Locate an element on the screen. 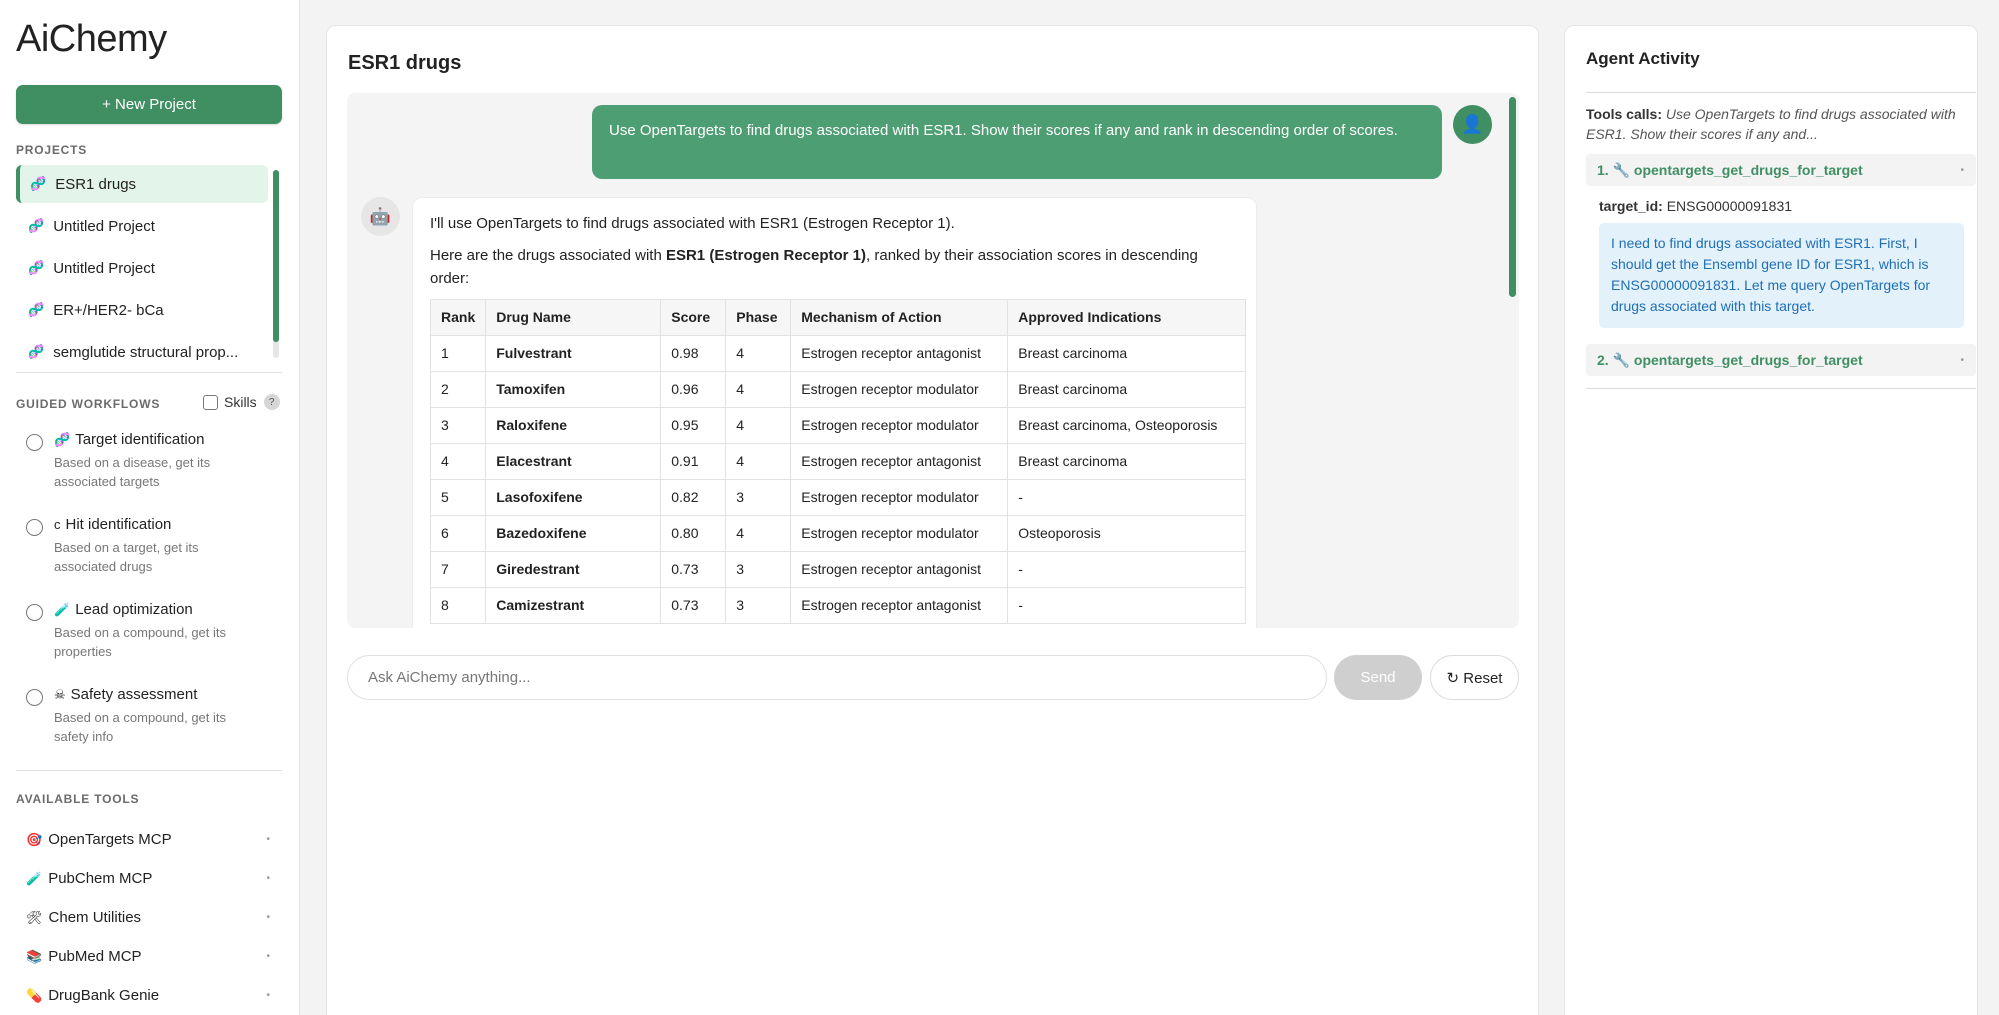  tool-label: DrugBank Genie is located at coordinates (104, 995).